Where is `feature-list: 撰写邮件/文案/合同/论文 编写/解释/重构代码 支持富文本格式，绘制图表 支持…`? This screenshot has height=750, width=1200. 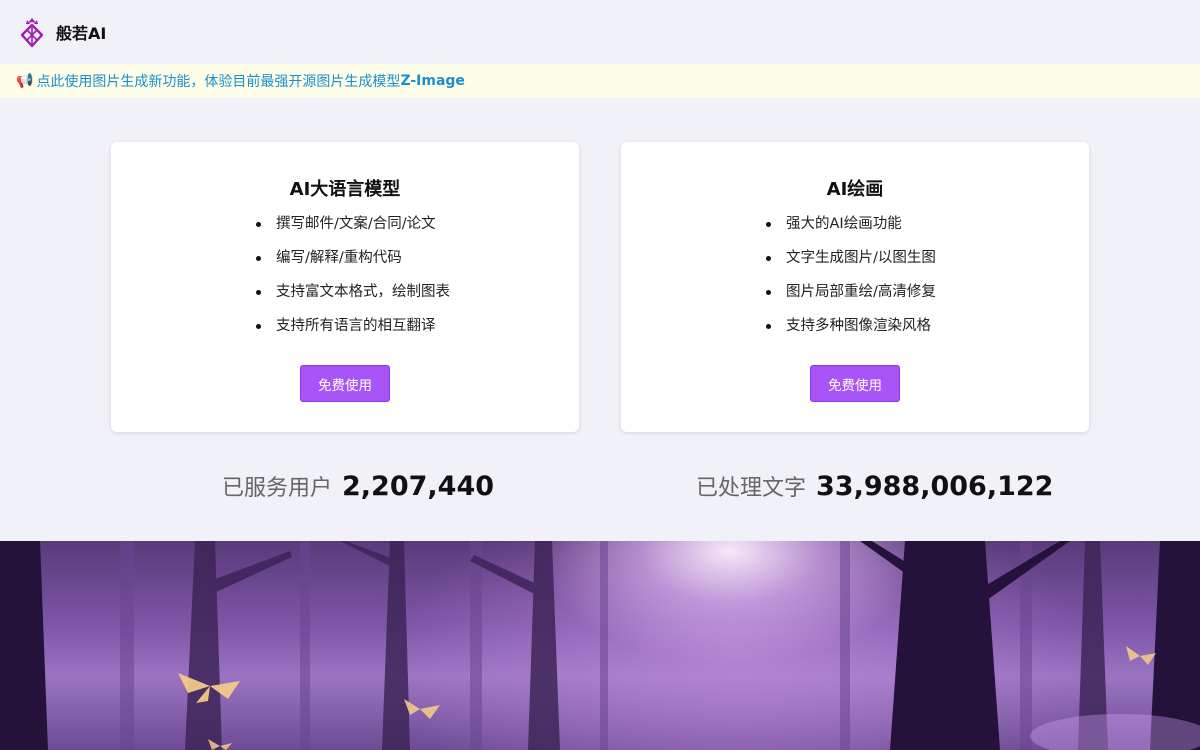
feature-list: 撰写邮件/文案/合同/论文 编写/解释/重构代码 支持富文本格式，绘制图表 支持… is located at coordinates (353, 282).